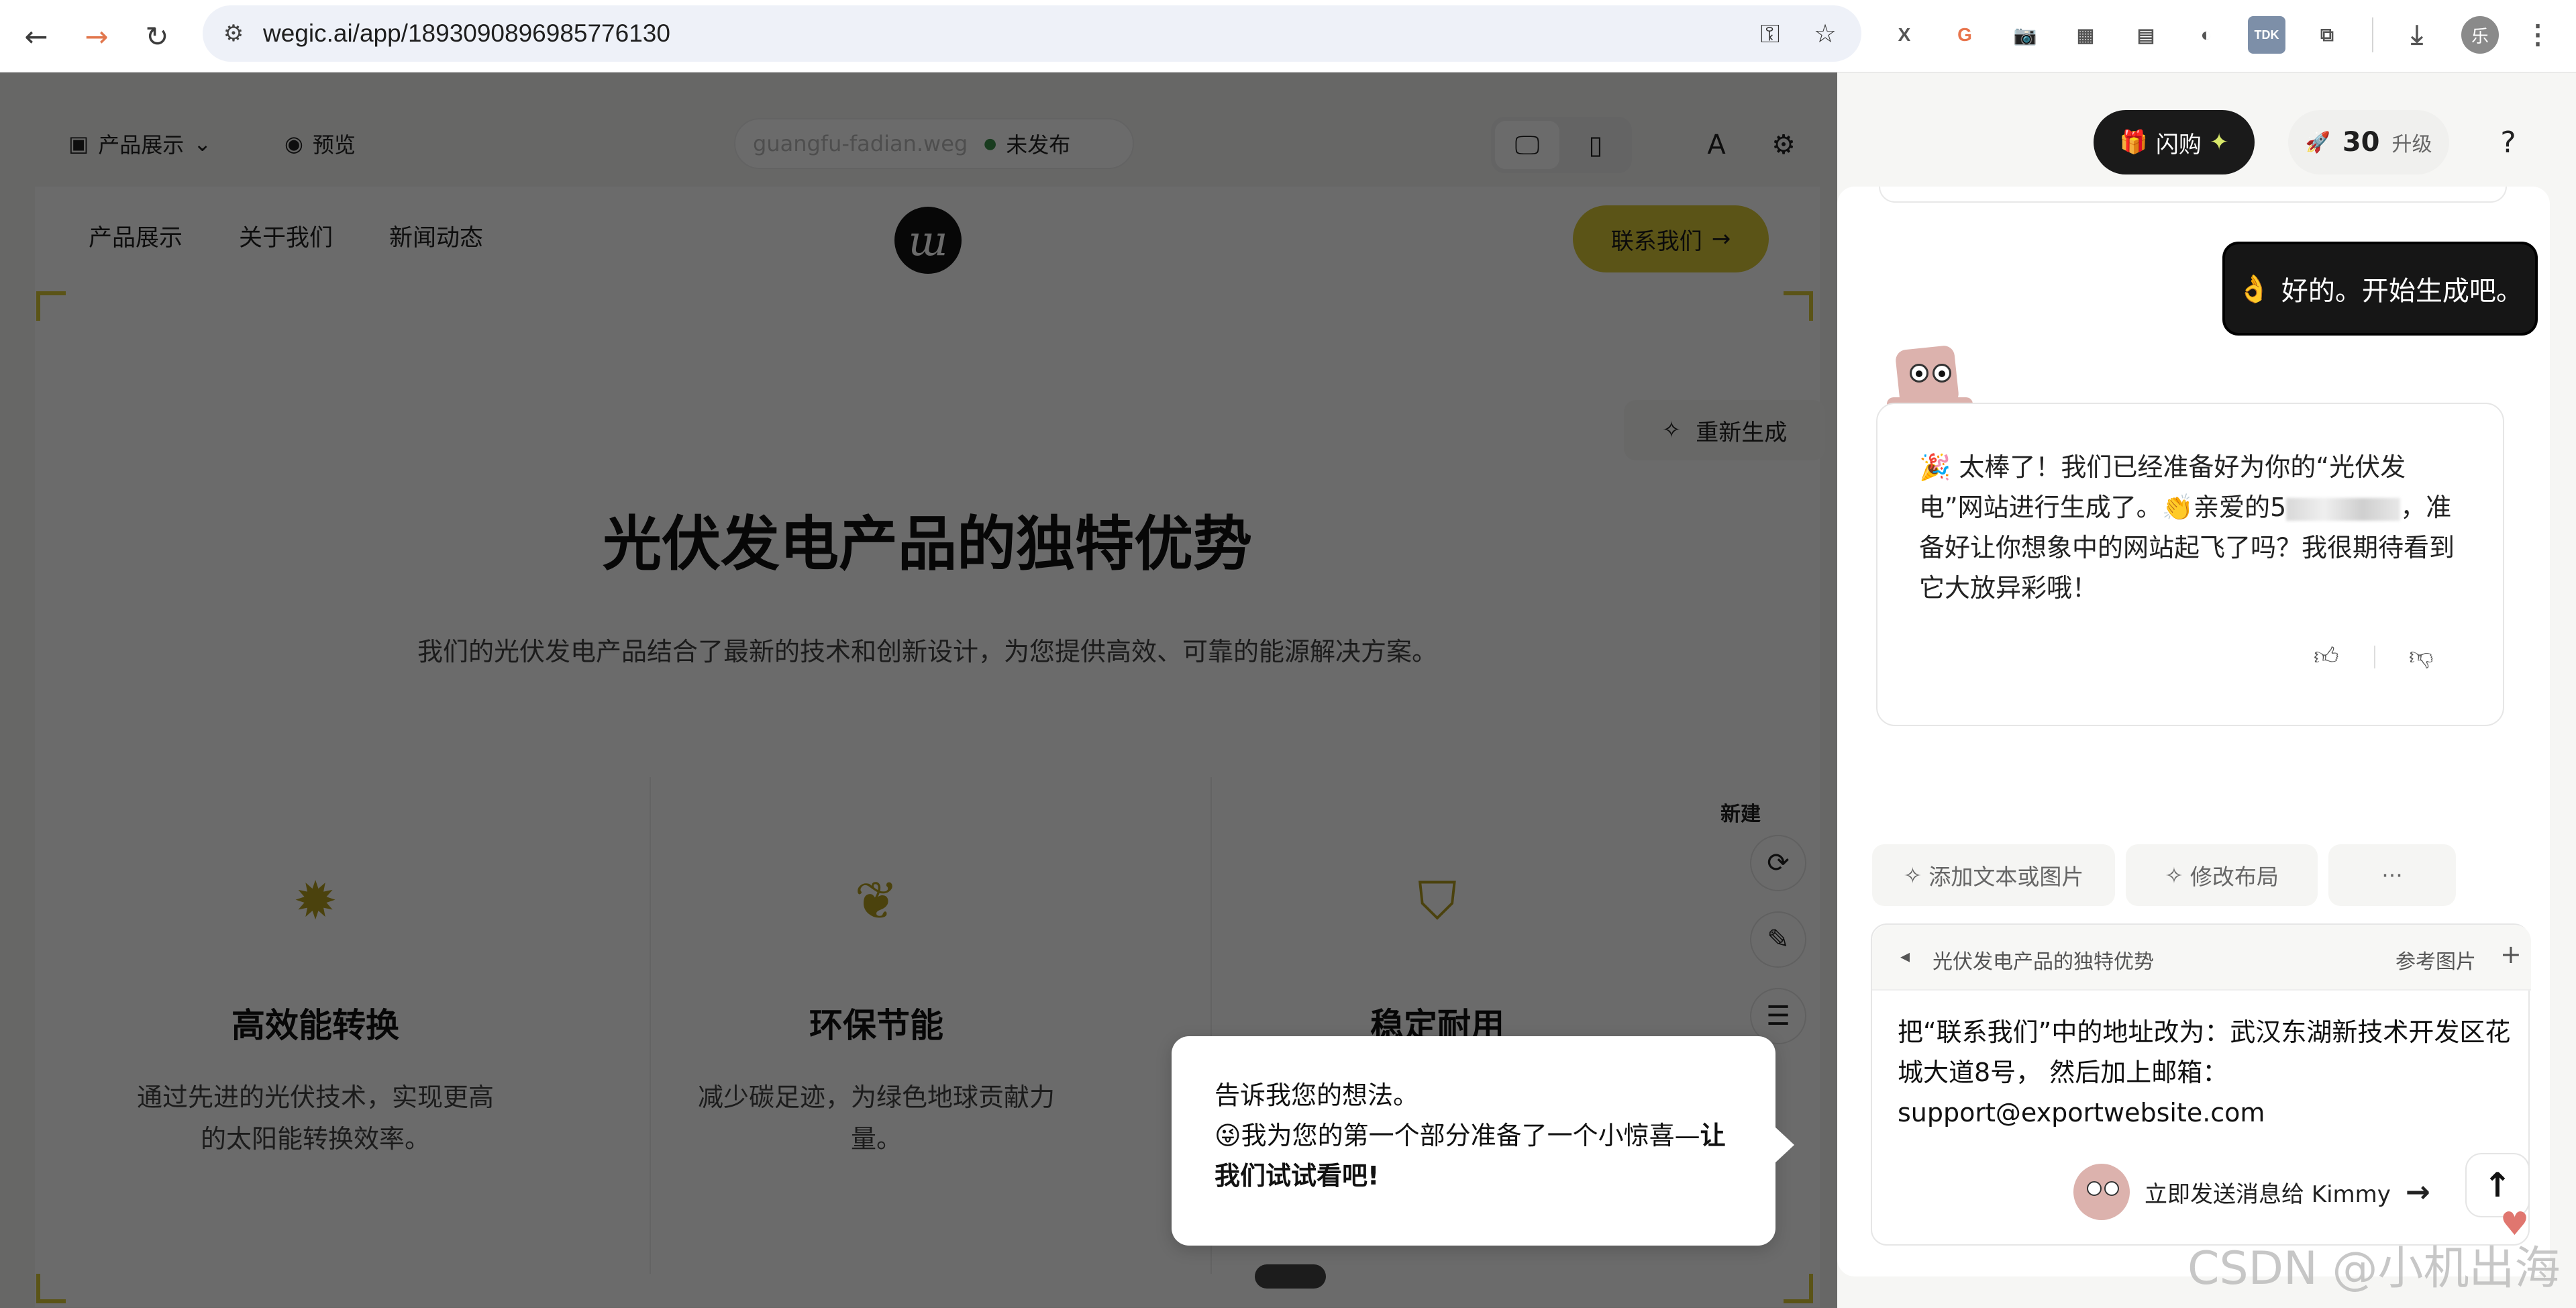  What do you see at coordinates (1317, 1095) in the screenshot?
I see `tooltip-line1: 告诉我您的想法。` at bounding box center [1317, 1095].